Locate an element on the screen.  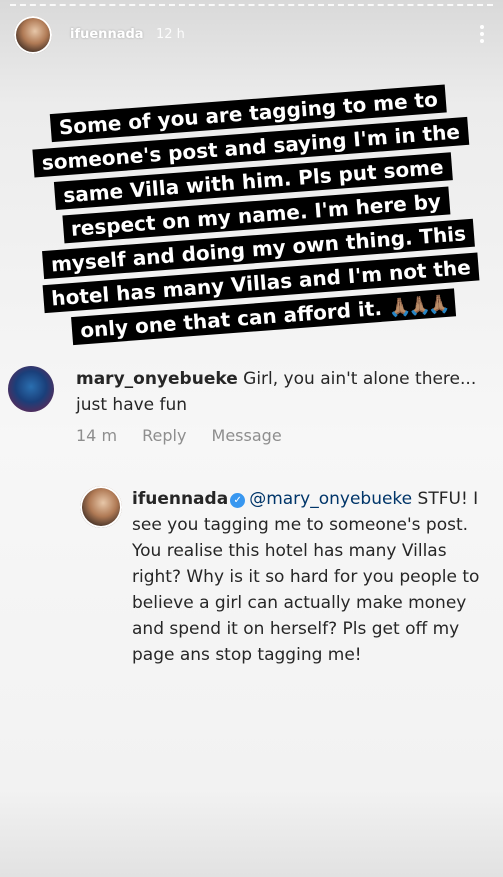
comment-time: 14 m is located at coordinates (97, 435).